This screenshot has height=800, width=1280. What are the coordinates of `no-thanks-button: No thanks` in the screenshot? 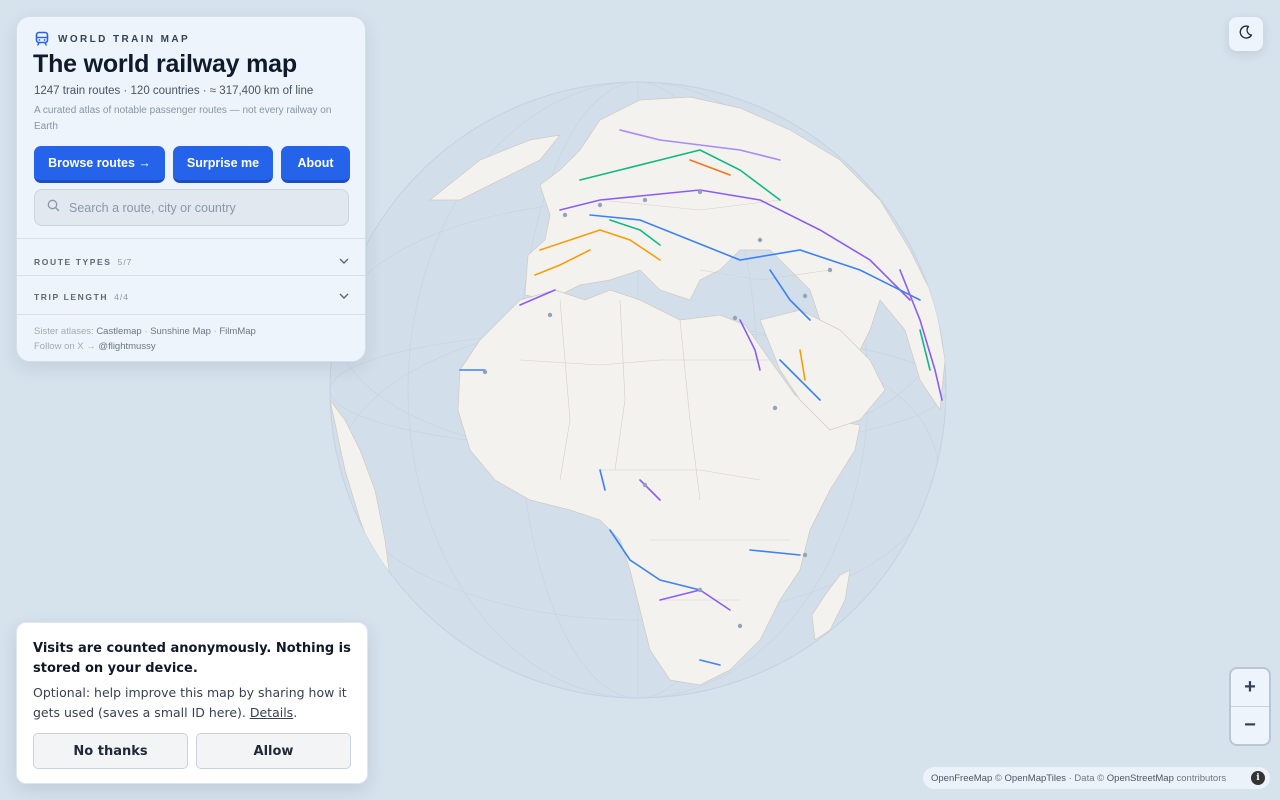 It's located at (110, 751).